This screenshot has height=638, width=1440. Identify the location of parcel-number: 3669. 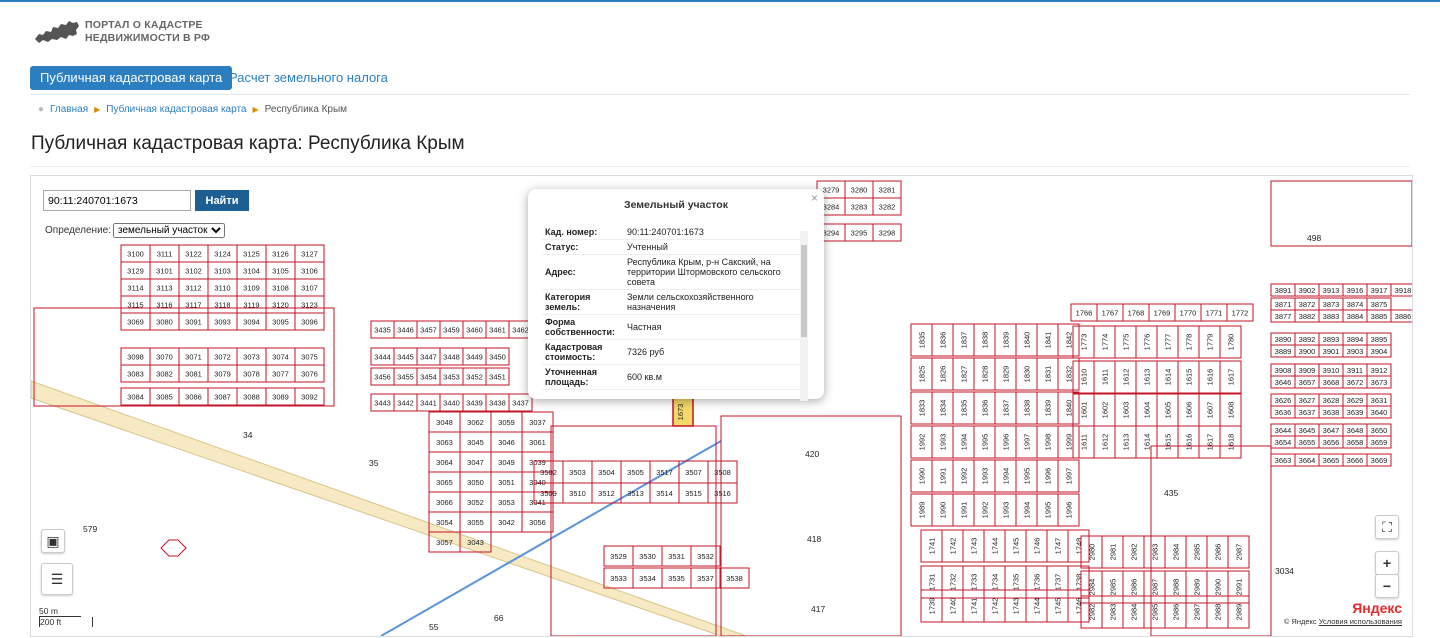
(1379, 460).